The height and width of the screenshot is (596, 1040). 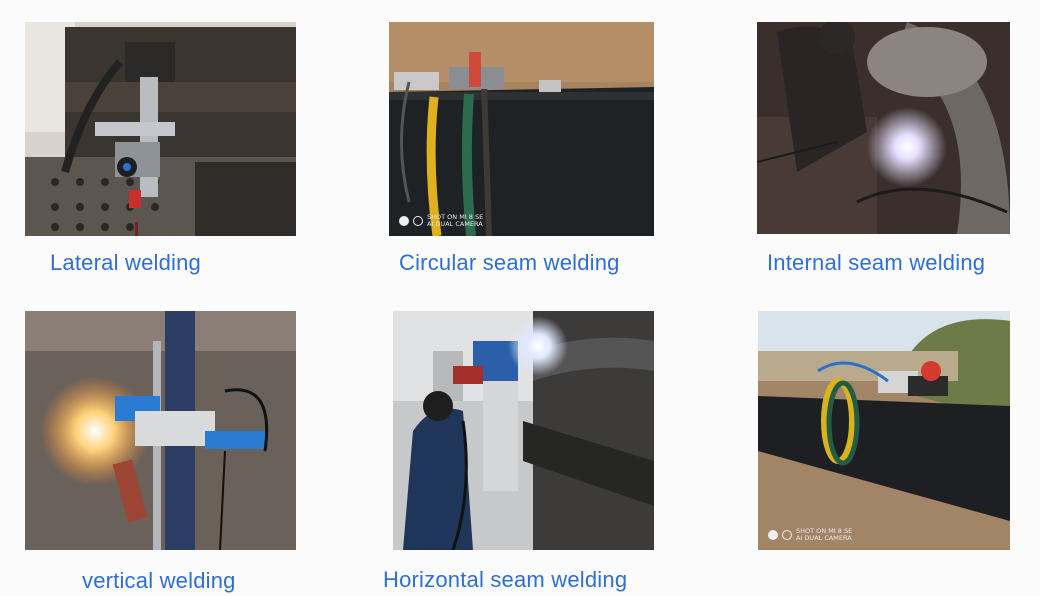 What do you see at coordinates (505, 579) in the screenshot?
I see `caption-horizontal-seam-welding: Horizontal seam welding` at bounding box center [505, 579].